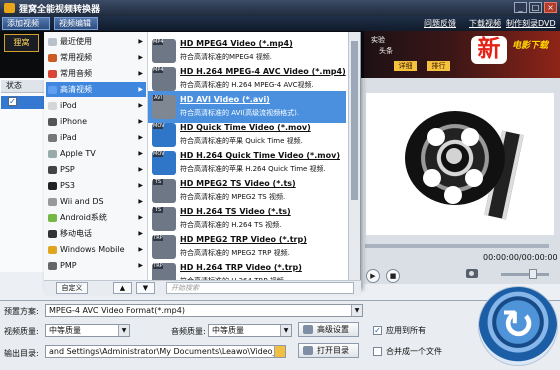 The image size is (560, 370). I want to click on ps3-icon, so click(52, 186).